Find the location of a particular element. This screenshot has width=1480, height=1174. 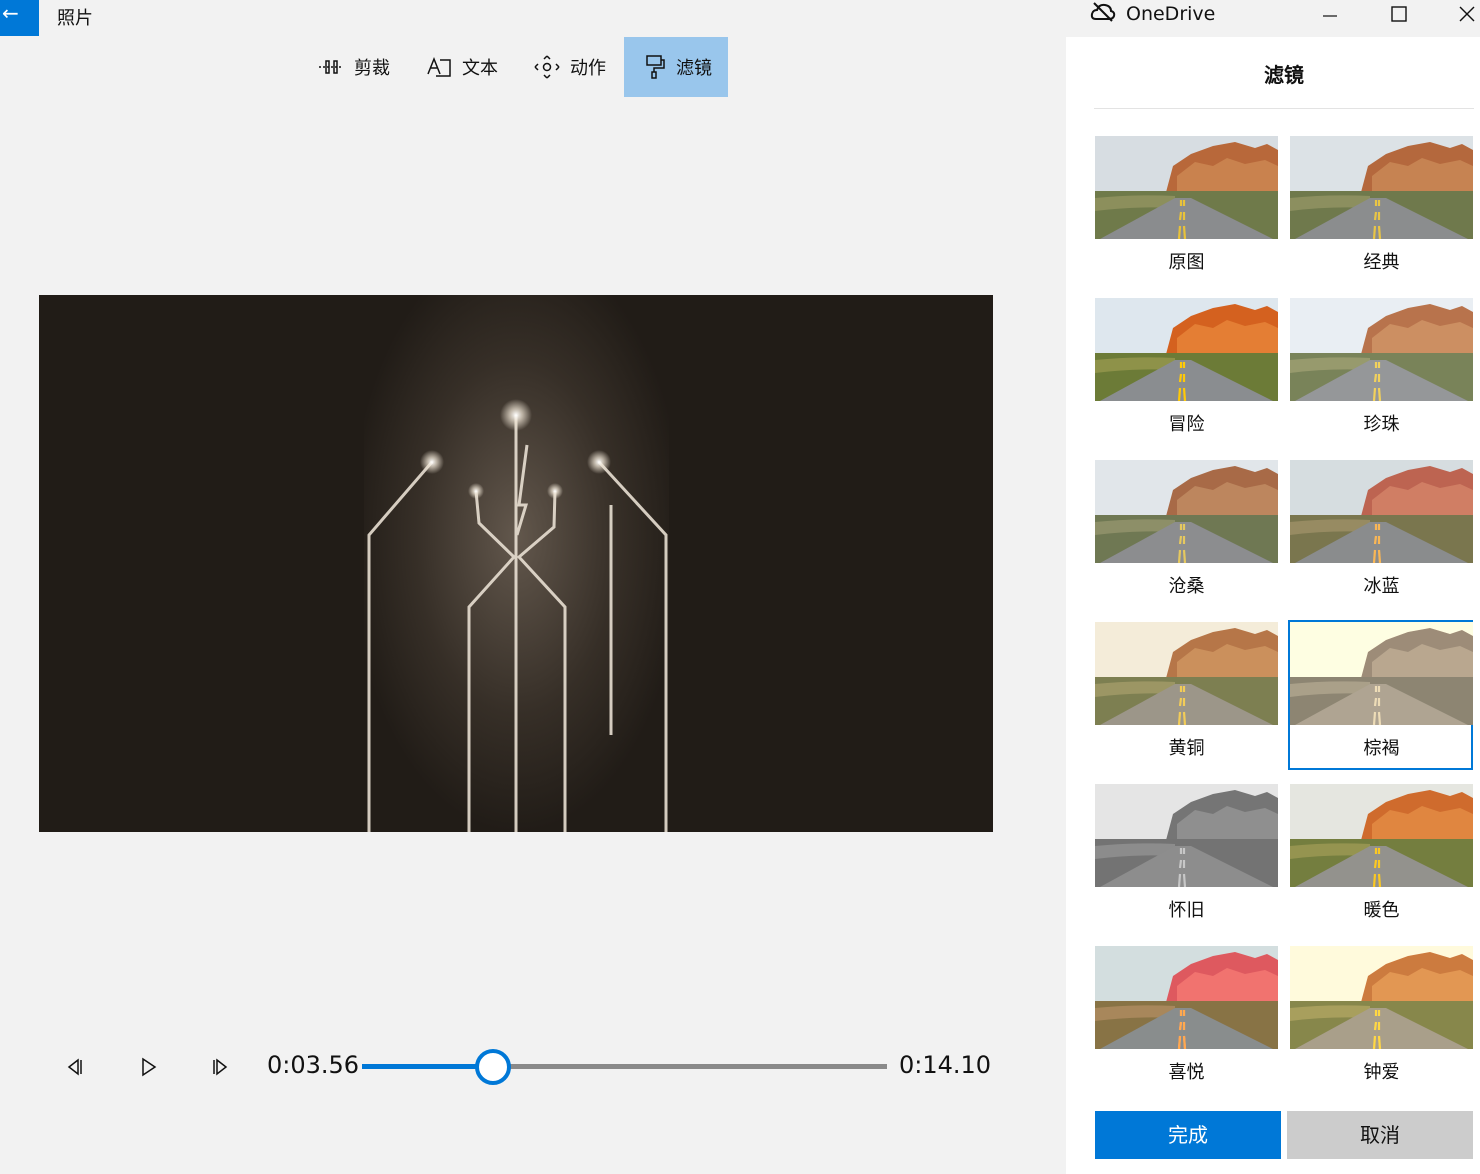

filter-tile: 冰蓝 is located at coordinates (1380, 533).